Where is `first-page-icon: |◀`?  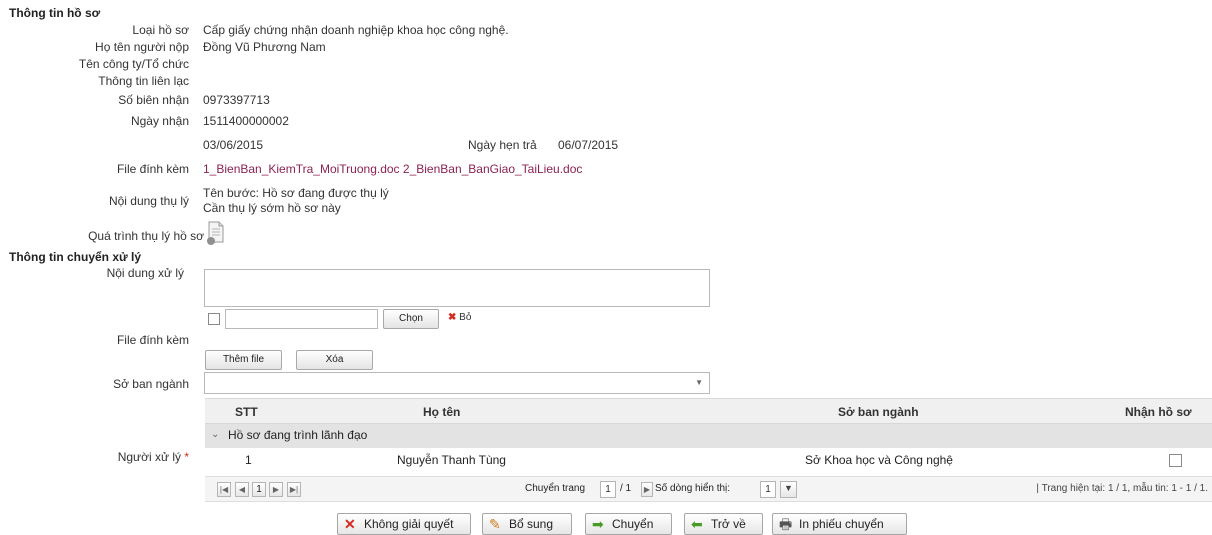
first-page-icon: |◀ is located at coordinates (224, 489).